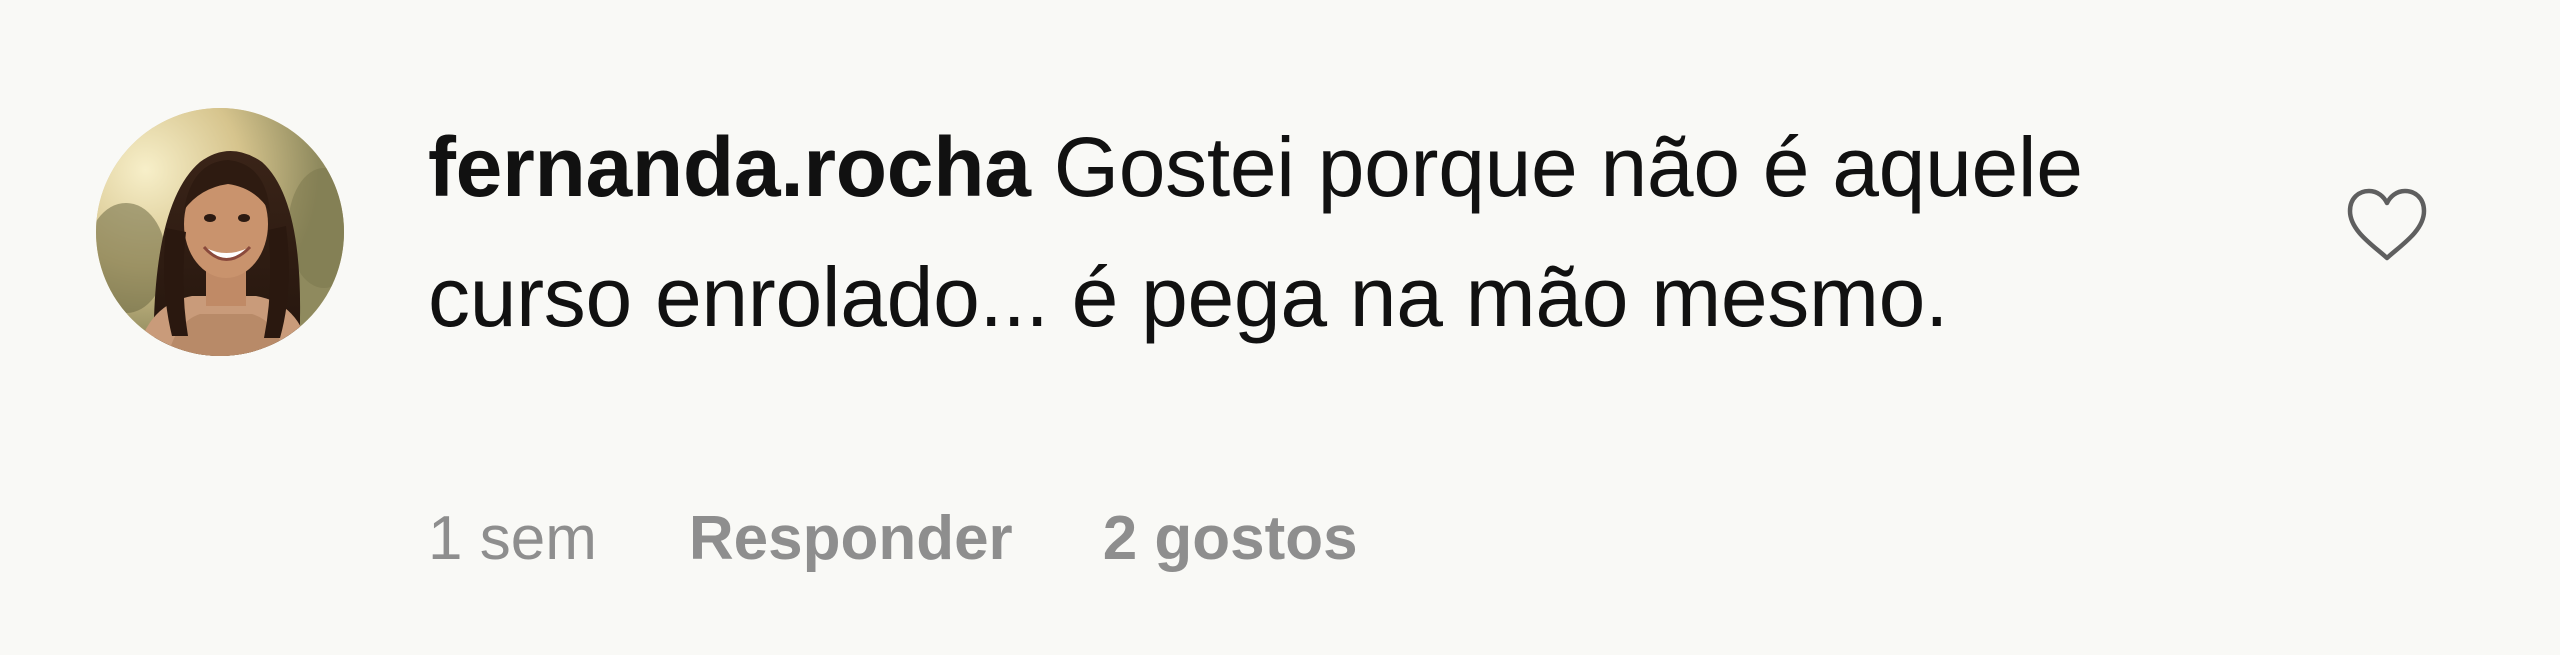 The image size is (2560, 655). What do you see at coordinates (1230, 538) in the screenshot?
I see `likes-count: 2 gostos` at bounding box center [1230, 538].